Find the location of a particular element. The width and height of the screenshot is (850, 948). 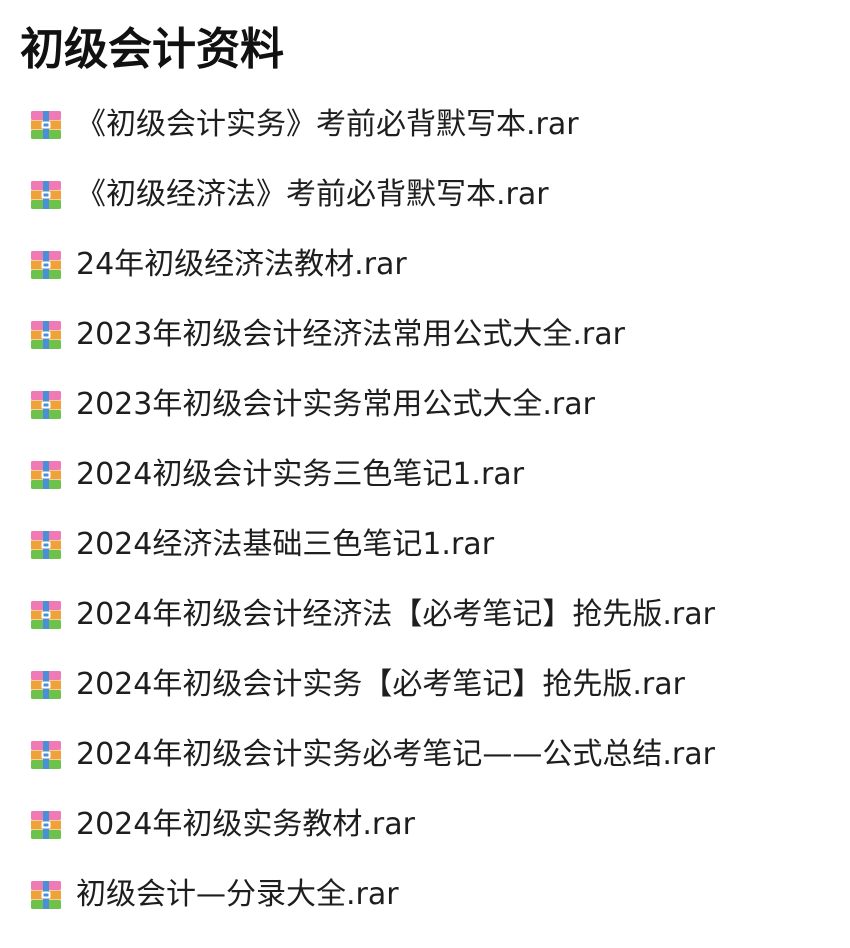

file-list-item: 2024初级会计实务三色笔记1.rar is located at coordinates (425, 475).